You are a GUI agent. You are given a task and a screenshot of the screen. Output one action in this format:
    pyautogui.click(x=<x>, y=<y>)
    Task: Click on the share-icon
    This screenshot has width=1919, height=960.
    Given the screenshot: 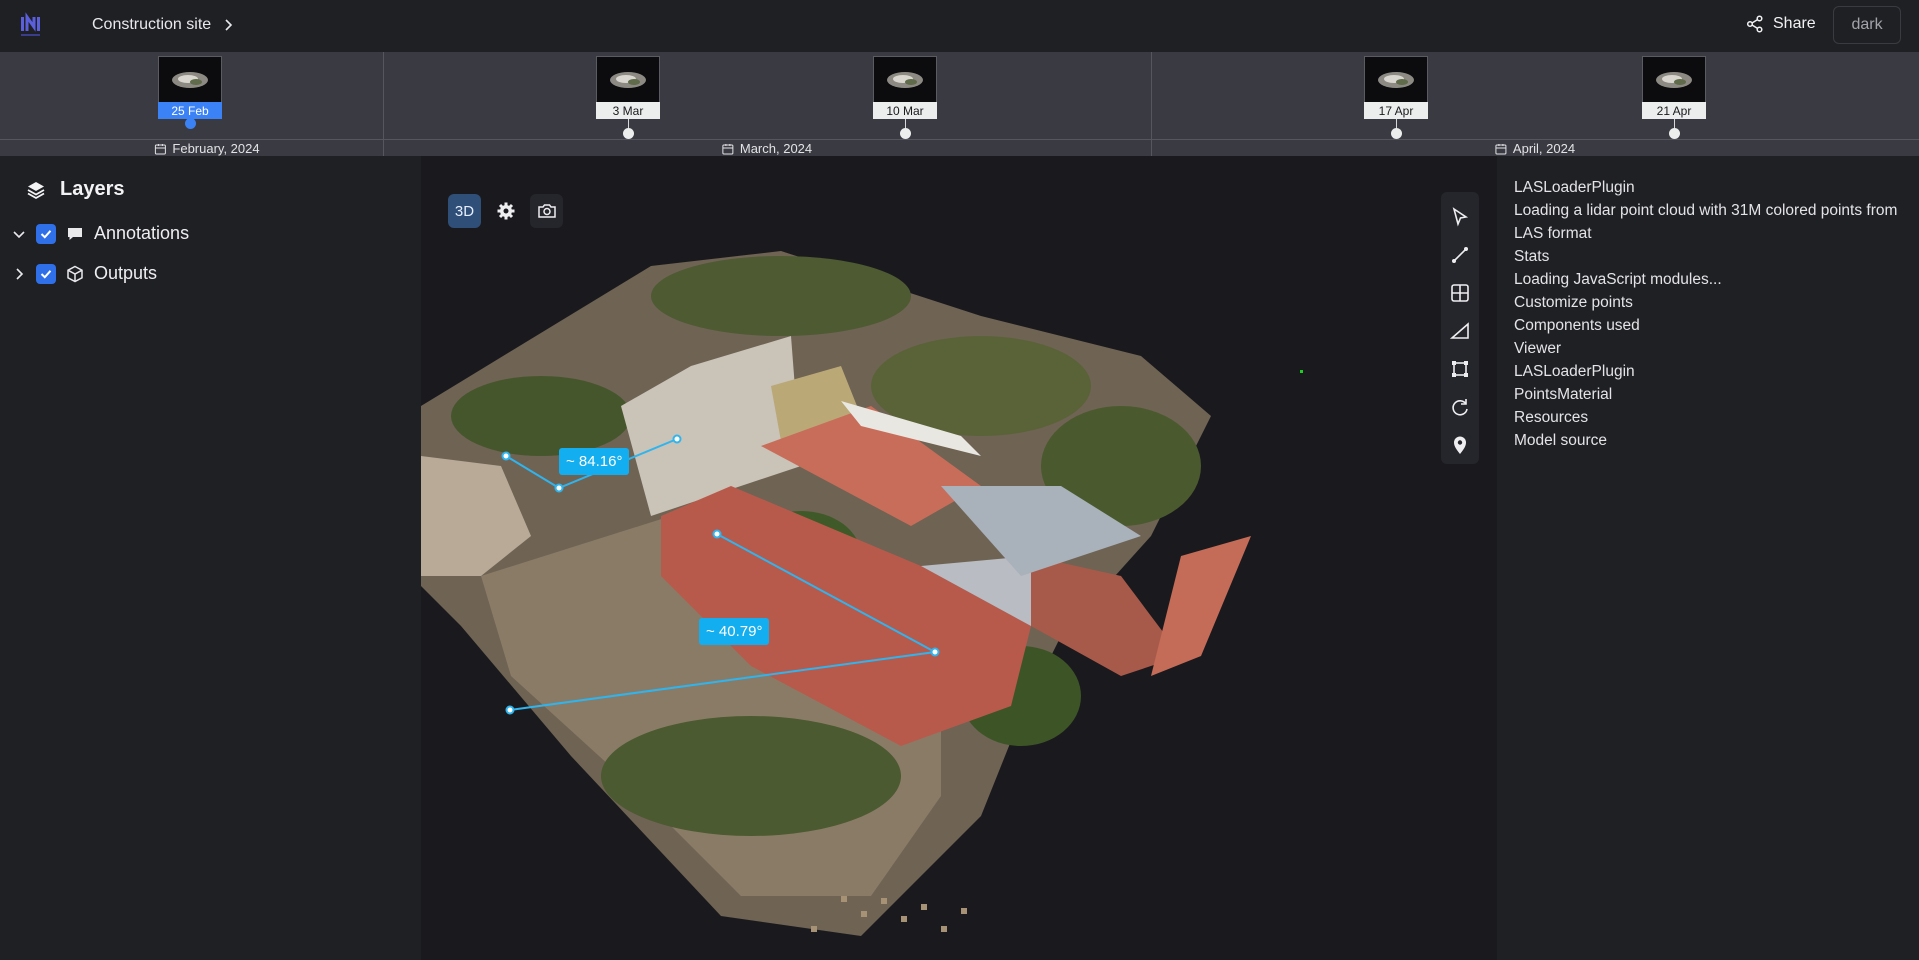 What is the action you would take?
    pyautogui.click(x=1754, y=24)
    